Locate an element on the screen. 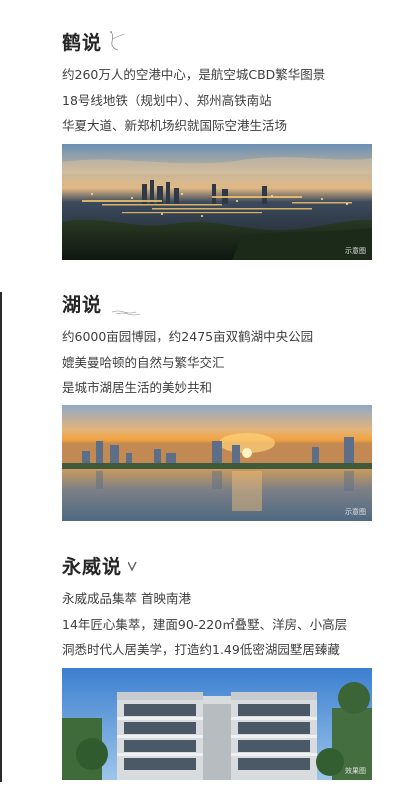 The image size is (406, 802). lake-sunset-photo: 示意图 is located at coordinates (217, 463).